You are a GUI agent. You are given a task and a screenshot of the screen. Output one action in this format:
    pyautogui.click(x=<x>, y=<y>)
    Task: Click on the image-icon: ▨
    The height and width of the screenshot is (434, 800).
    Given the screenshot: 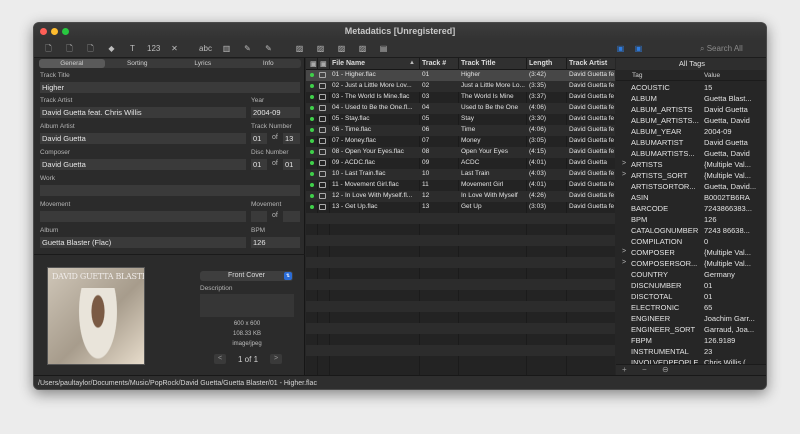 What is the action you would take?
    pyautogui.click(x=299, y=49)
    